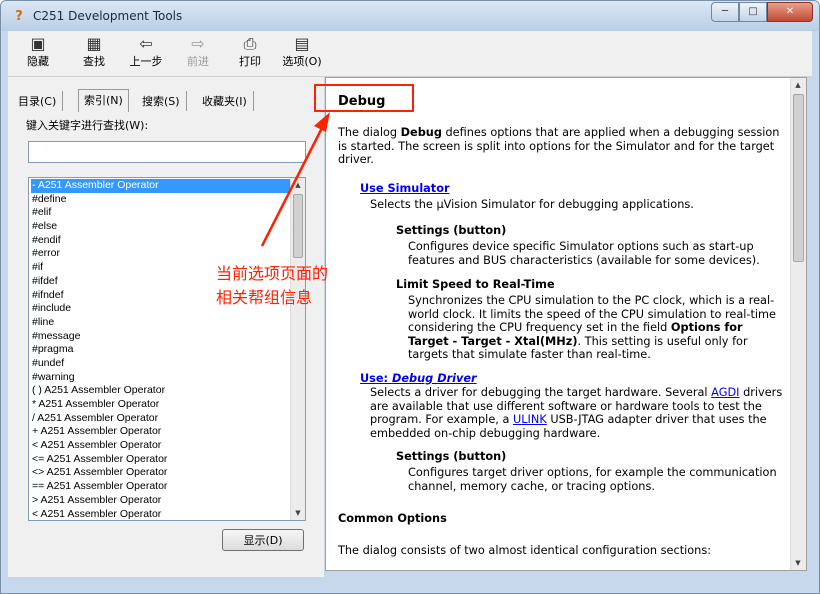 The height and width of the screenshot is (594, 820). What do you see at coordinates (108, 16) in the screenshot?
I see `window-title: C251 Development Tools` at bounding box center [108, 16].